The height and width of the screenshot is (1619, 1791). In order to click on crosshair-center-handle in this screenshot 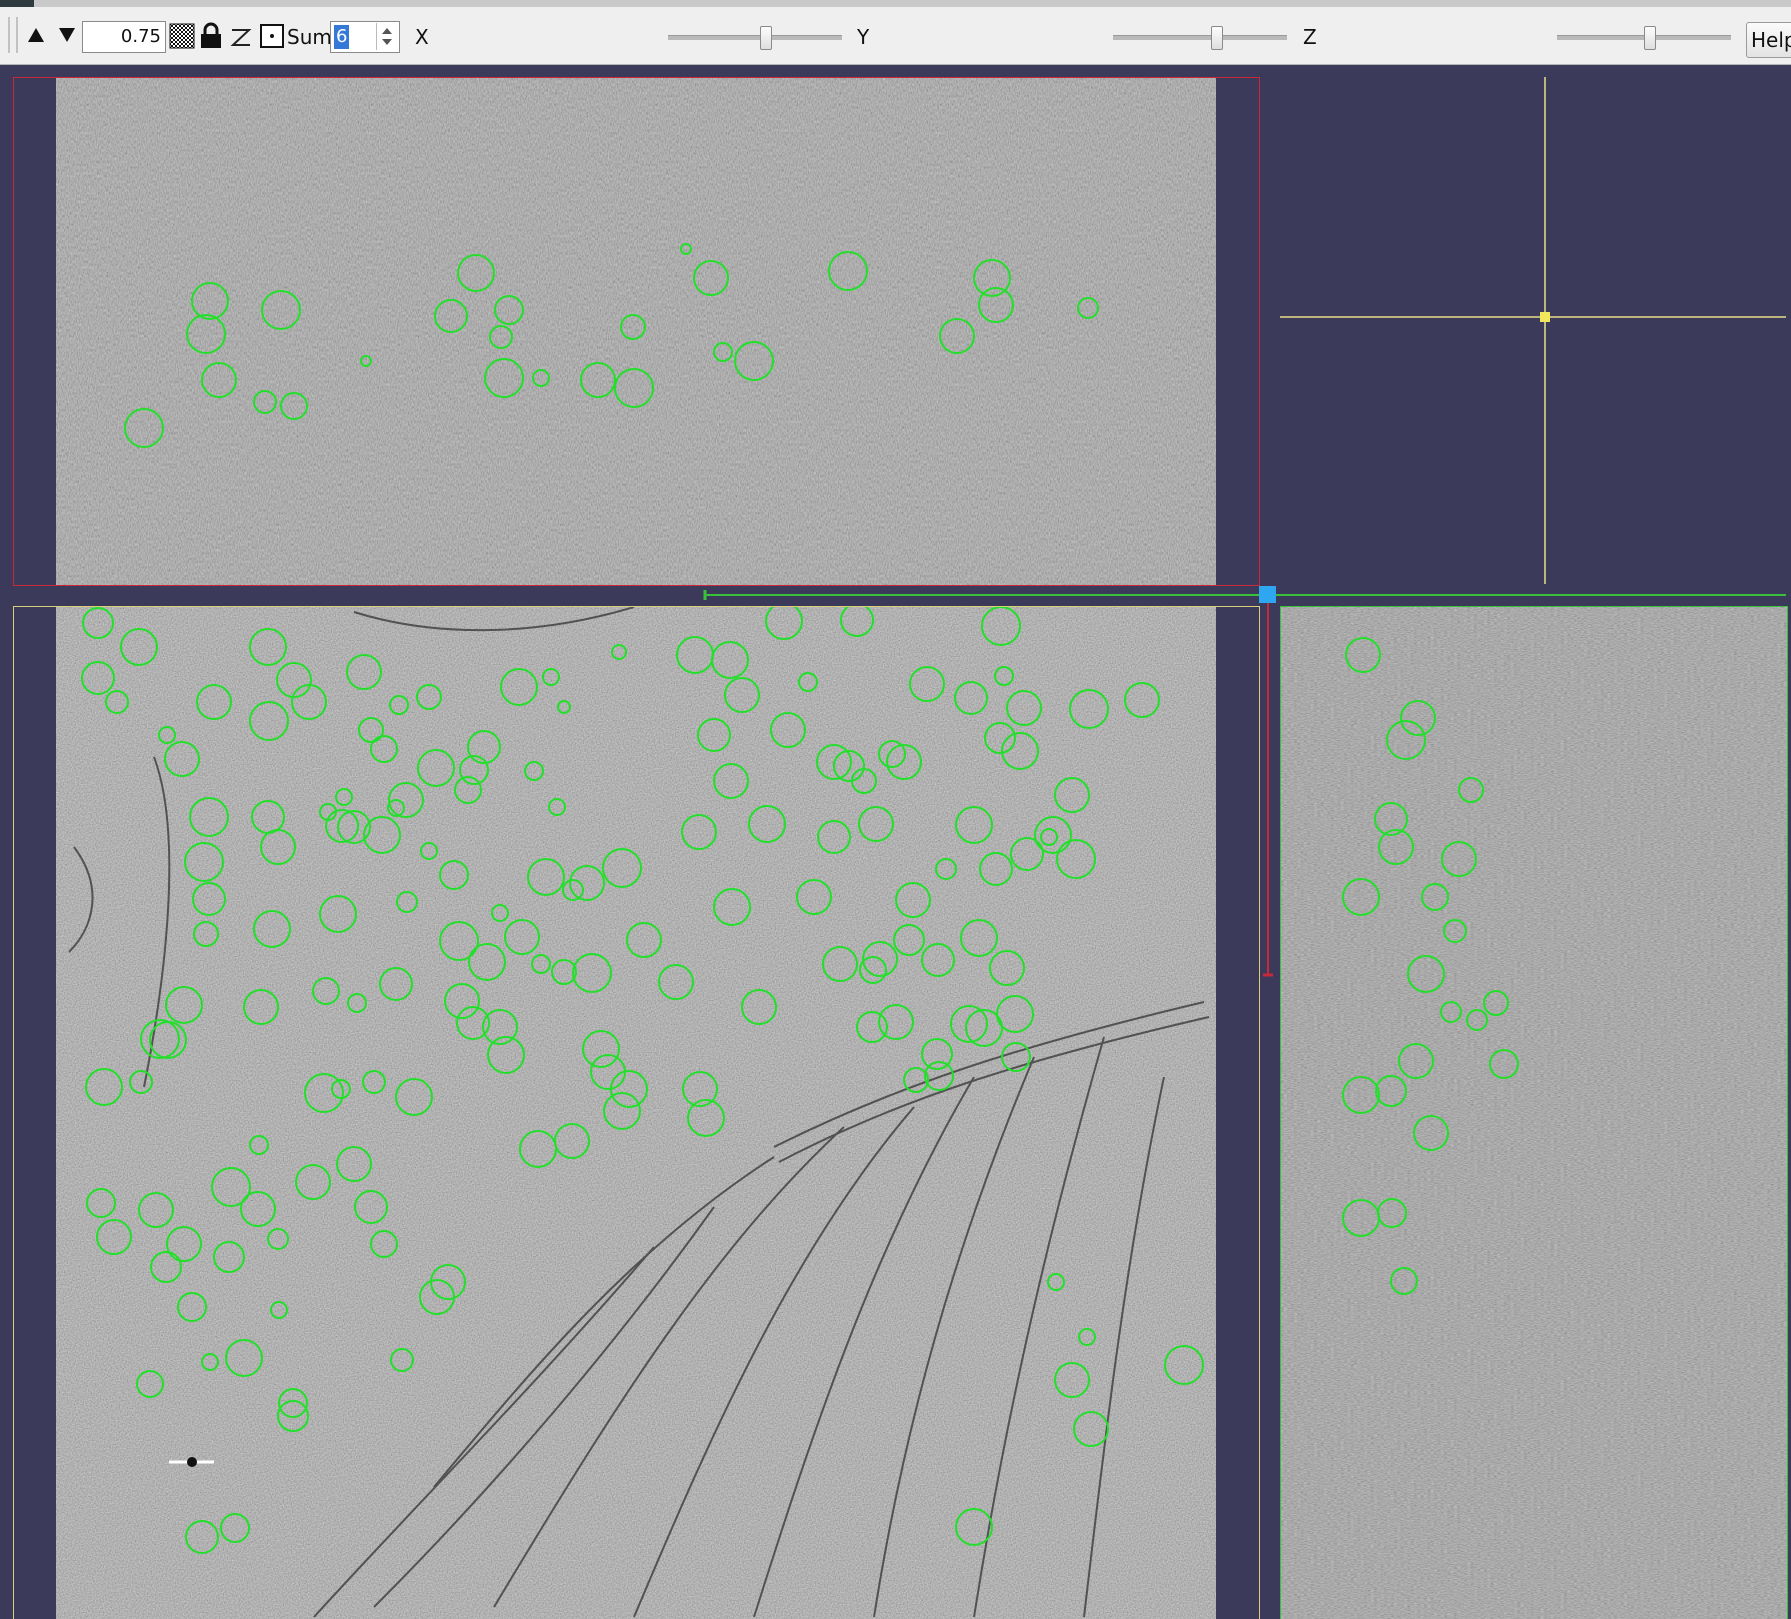, I will do `click(1545, 317)`.